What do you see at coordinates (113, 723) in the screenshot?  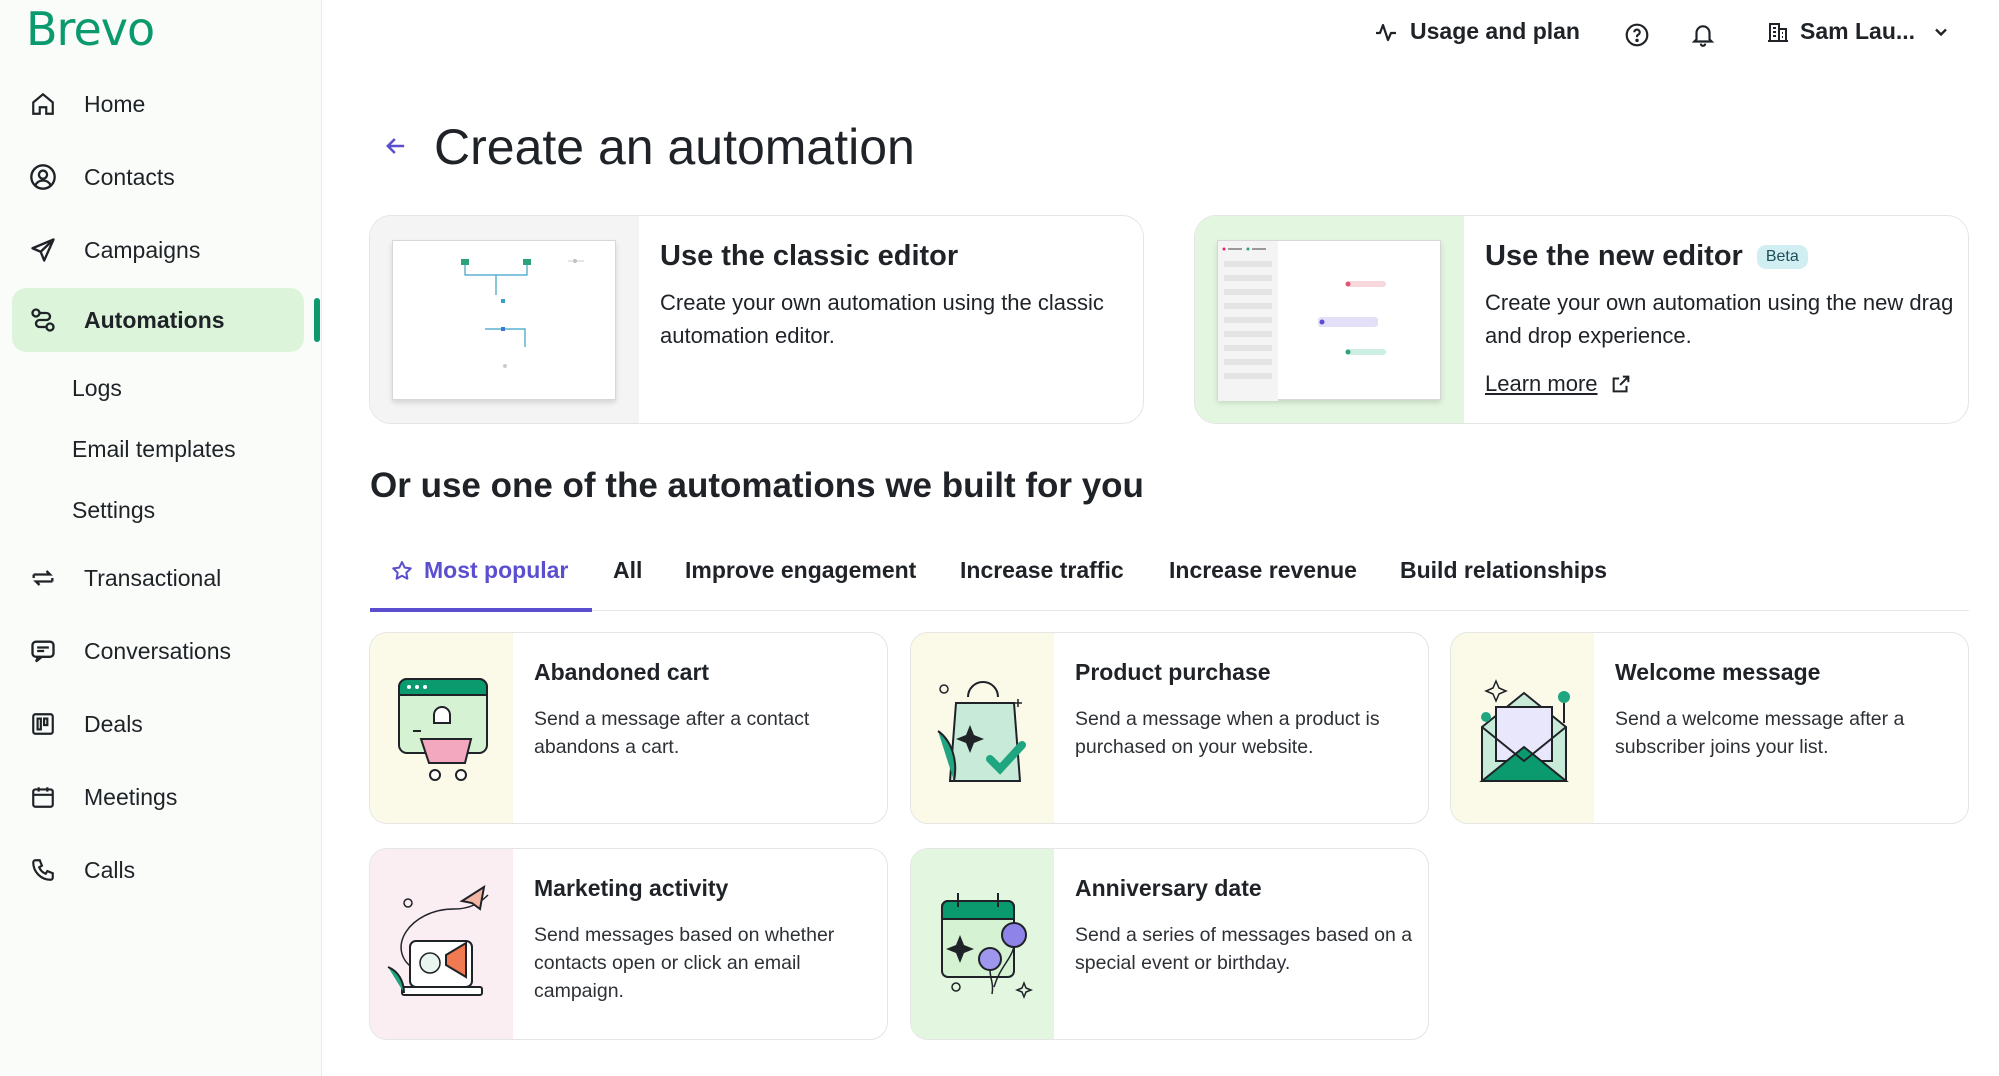 I see `sidebar-item-label: Deals` at bounding box center [113, 723].